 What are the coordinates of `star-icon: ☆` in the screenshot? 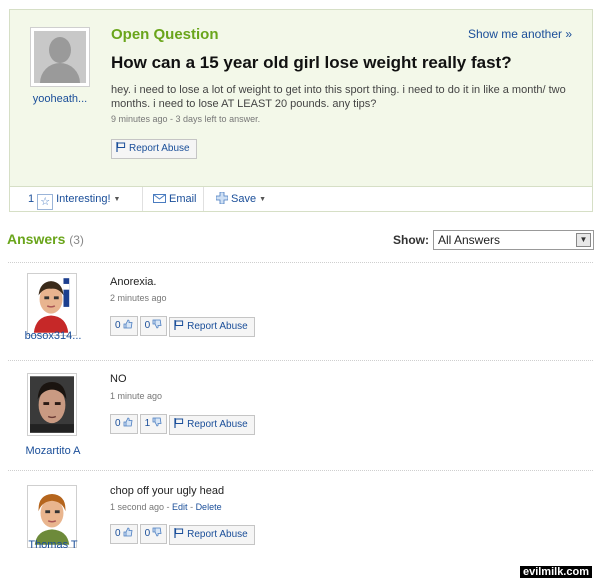 It's located at (45, 202).